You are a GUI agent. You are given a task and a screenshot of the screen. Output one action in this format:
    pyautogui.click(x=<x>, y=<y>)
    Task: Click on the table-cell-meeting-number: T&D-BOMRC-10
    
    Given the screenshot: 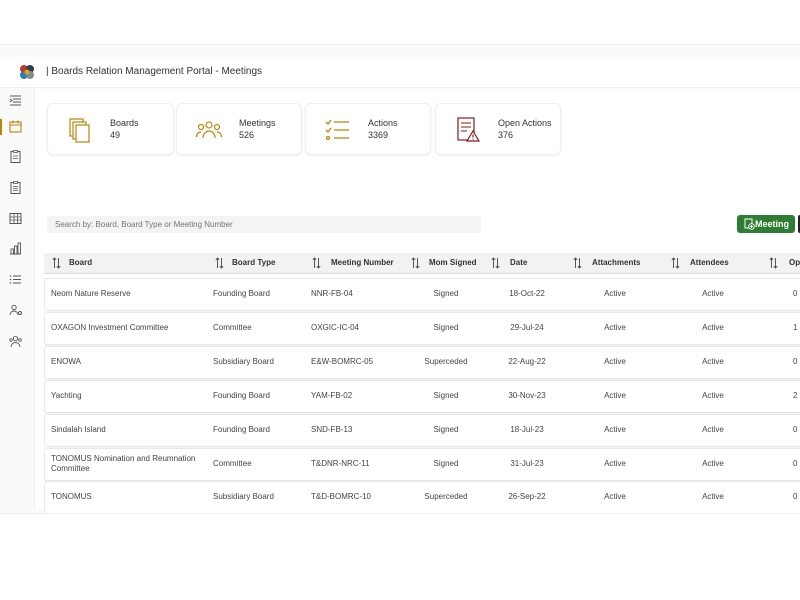 What is the action you would take?
    pyautogui.click(x=341, y=496)
    